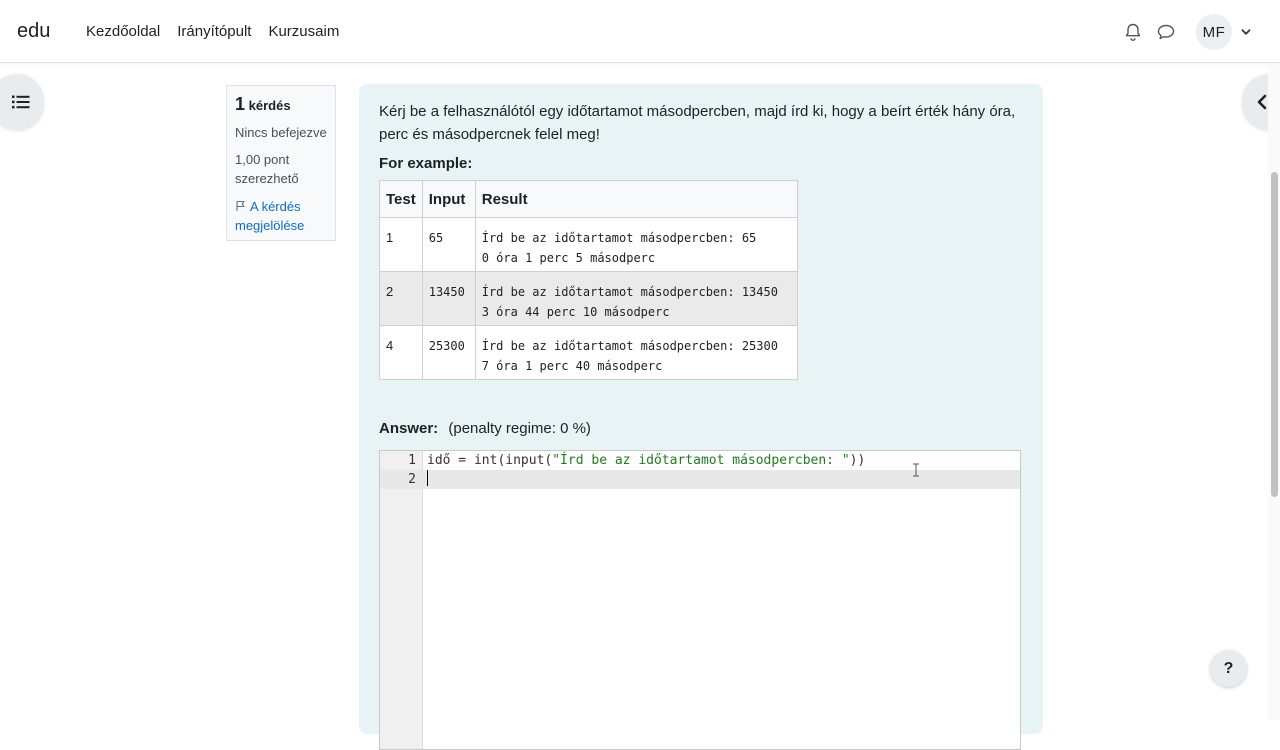 The image size is (1280, 750). I want to click on answer-heading: Answer: (penalty regime: 0 %), so click(701, 428).